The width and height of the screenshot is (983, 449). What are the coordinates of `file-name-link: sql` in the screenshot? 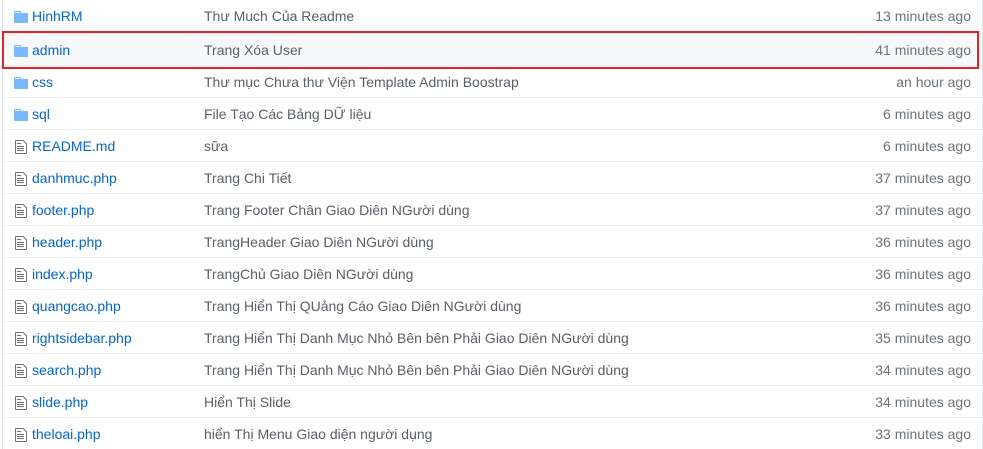 It's located at (41, 114).